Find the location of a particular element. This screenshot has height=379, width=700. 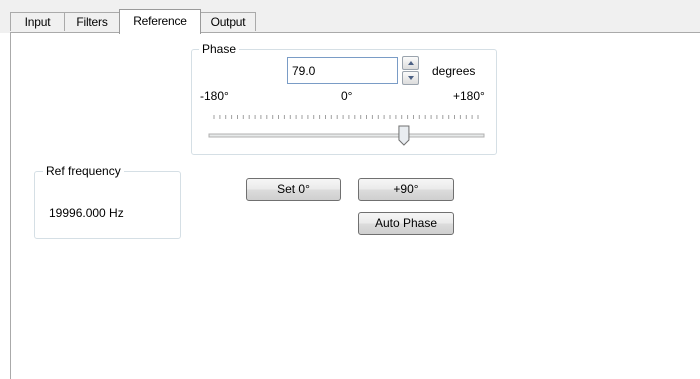

arrow-up-icon is located at coordinates (410, 63).